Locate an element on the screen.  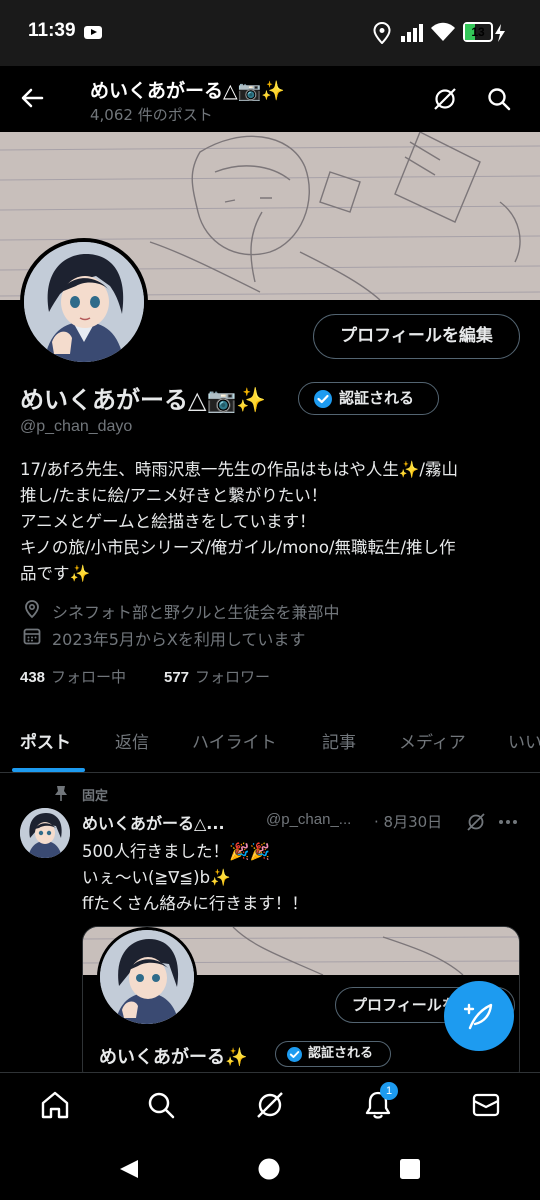
joined-date: 2023年5月からXを利用しています is located at coordinates (179, 639).